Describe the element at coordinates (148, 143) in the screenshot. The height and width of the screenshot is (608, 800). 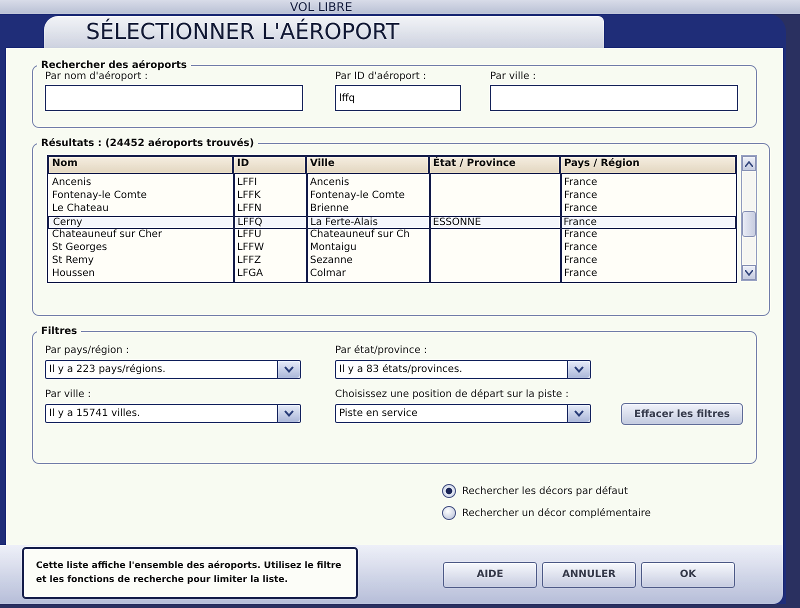
I see `group-title: Résultats : (24452 aéroports trouvés)` at that location.